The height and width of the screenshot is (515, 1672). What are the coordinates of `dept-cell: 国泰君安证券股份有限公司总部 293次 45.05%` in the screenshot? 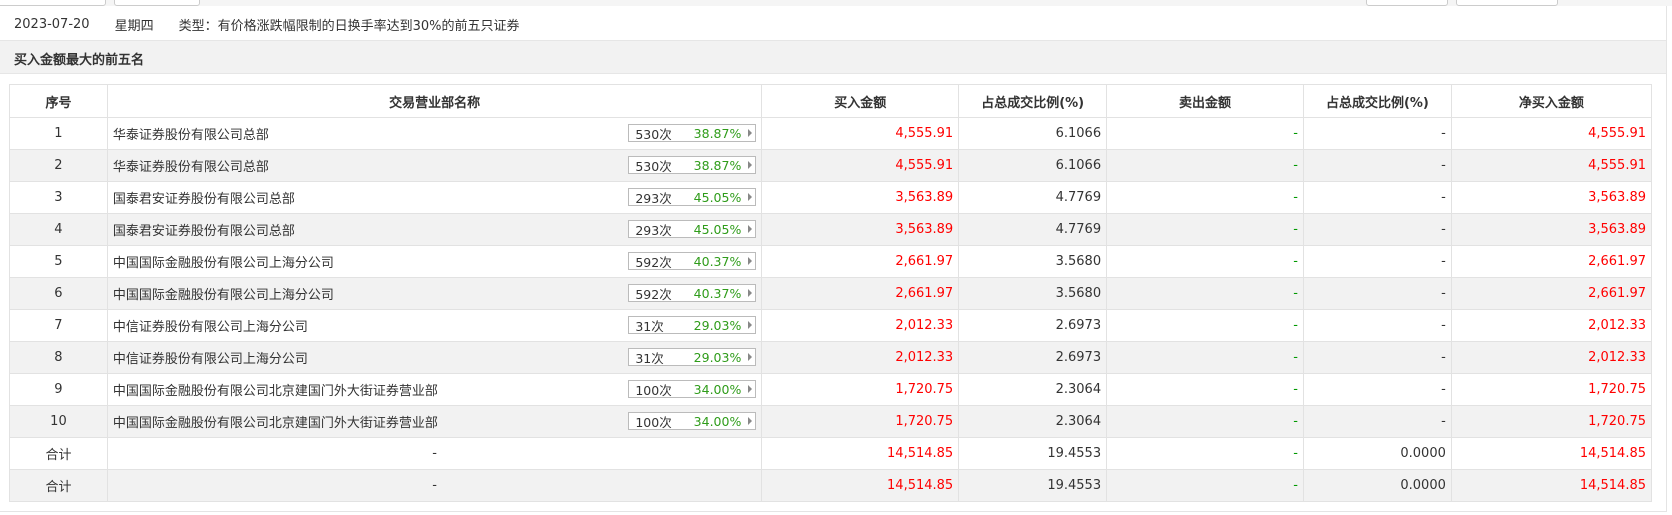 It's located at (434, 229).